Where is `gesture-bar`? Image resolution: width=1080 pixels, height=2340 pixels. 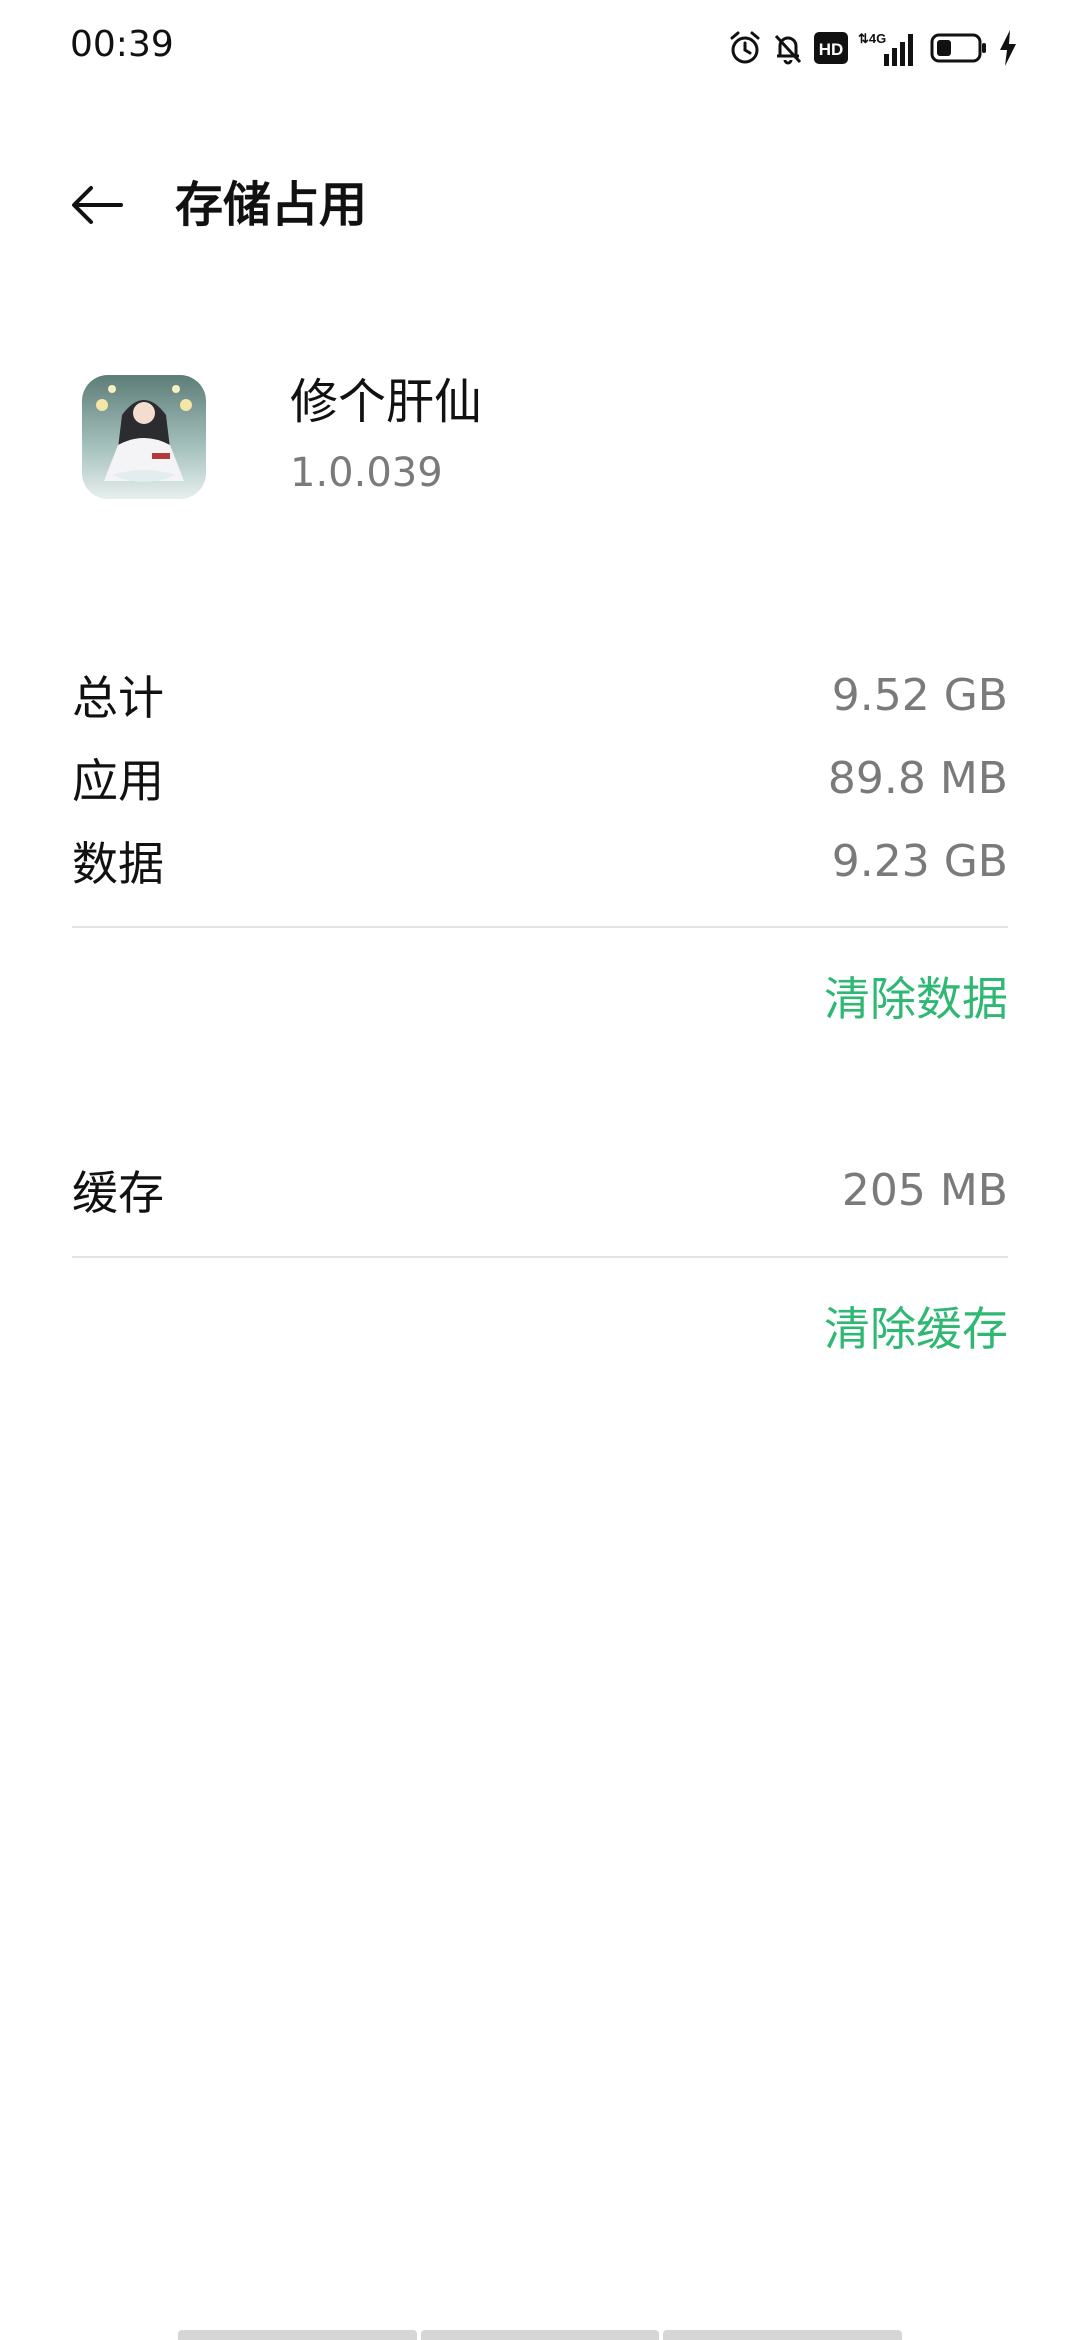
gesture-bar is located at coordinates (540, 2335).